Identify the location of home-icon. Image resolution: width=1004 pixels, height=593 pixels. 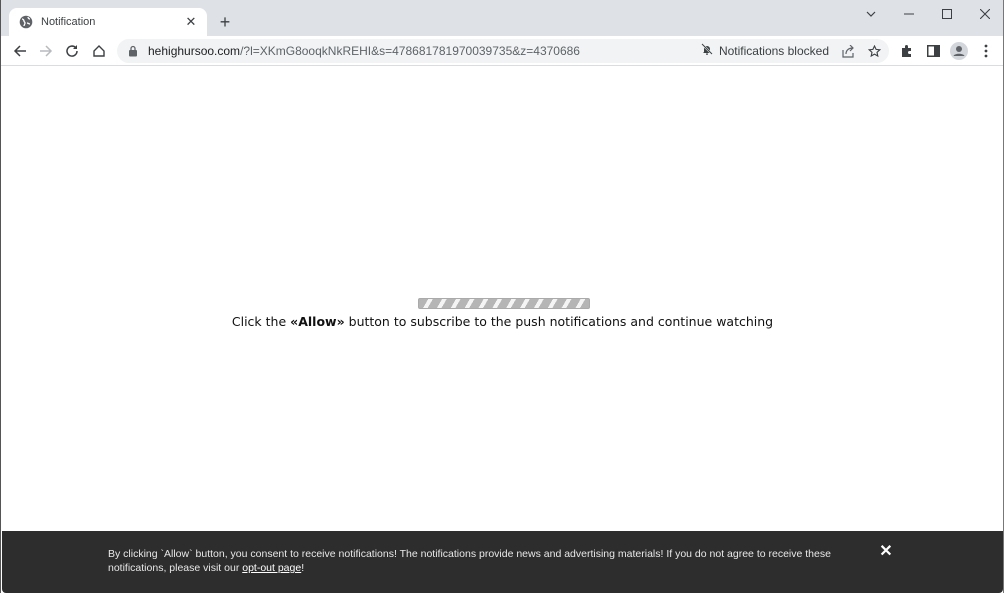
(99, 51).